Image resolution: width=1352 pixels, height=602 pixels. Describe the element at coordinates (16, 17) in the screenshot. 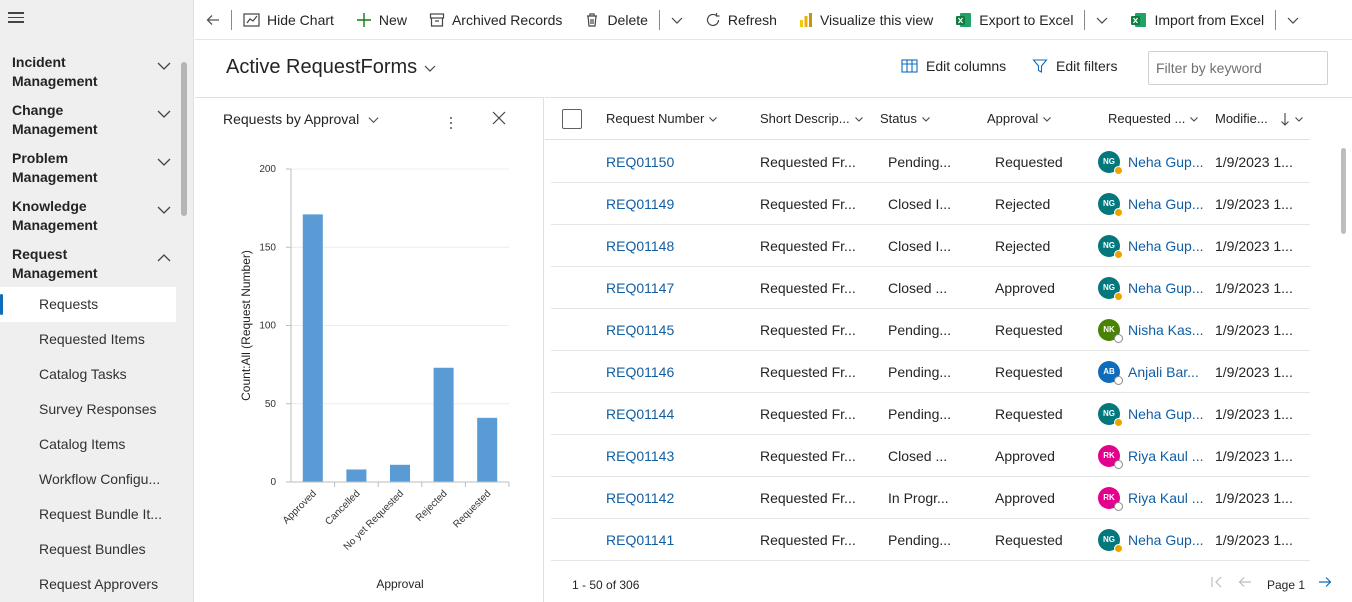

I see `hamburger-menu-icon` at that location.